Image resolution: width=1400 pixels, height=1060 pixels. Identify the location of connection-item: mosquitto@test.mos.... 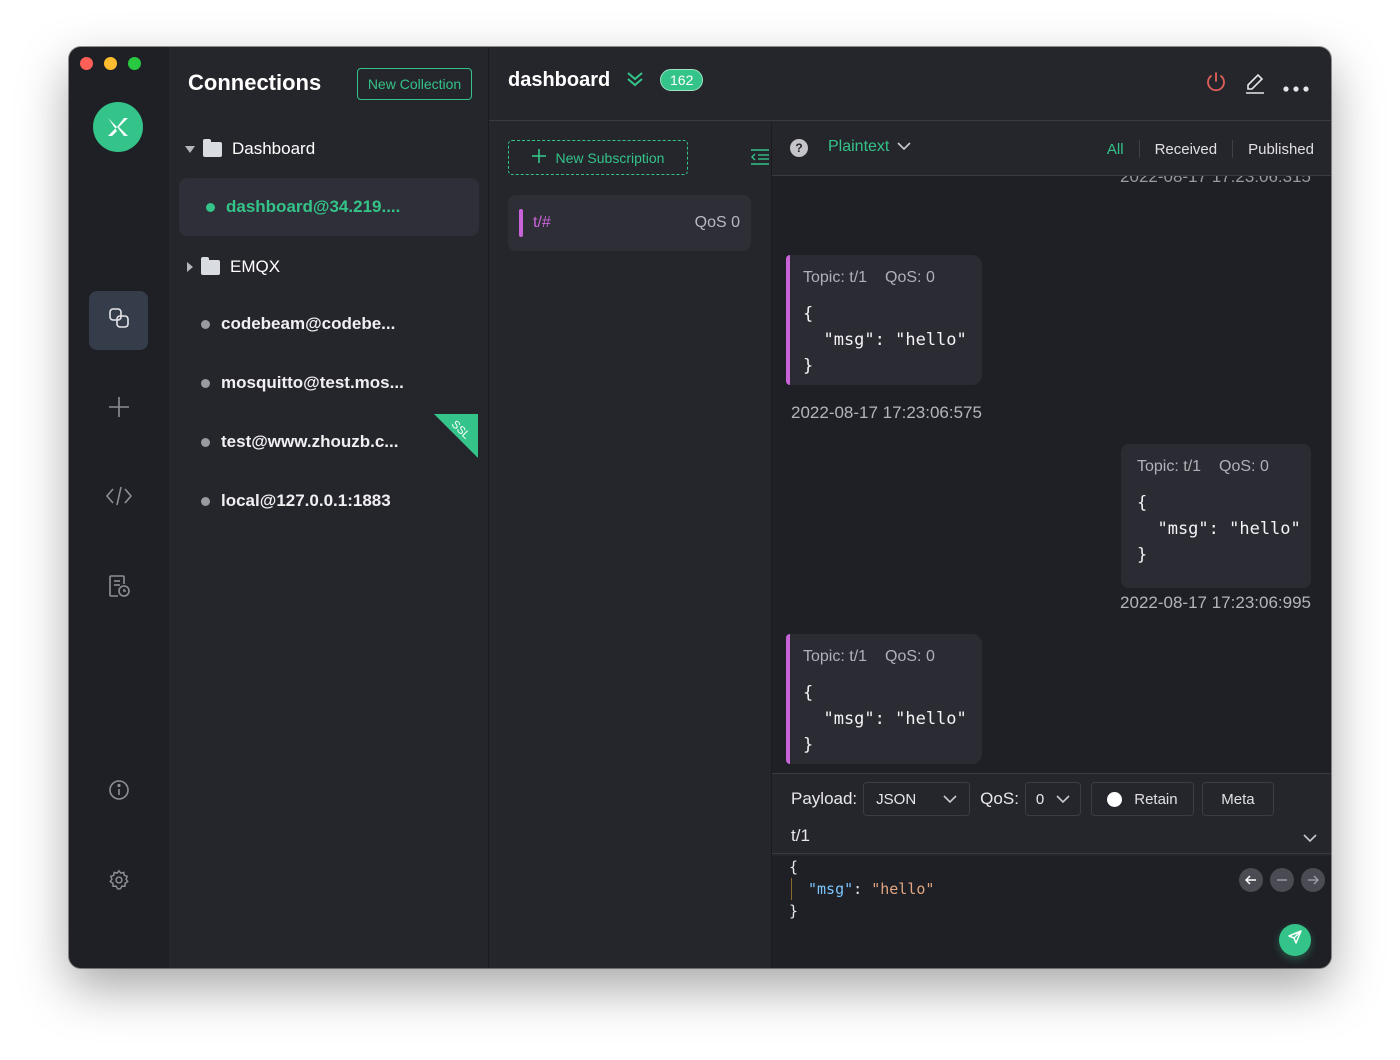
(329, 383).